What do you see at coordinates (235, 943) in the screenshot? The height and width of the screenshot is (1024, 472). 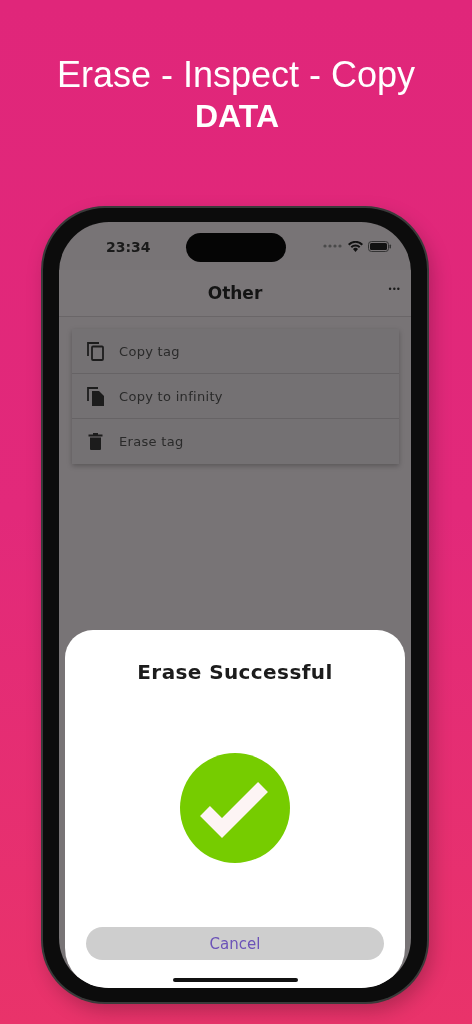 I see `cancel-button: Cancel` at bounding box center [235, 943].